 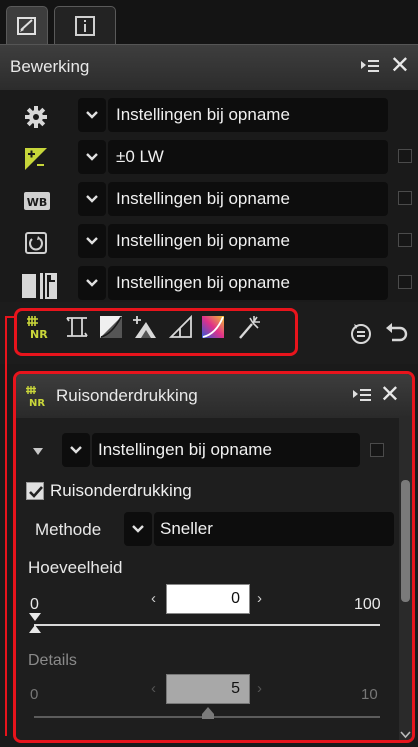 What do you see at coordinates (50, 66) in the screenshot?
I see `palette-title: Bewerking` at bounding box center [50, 66].